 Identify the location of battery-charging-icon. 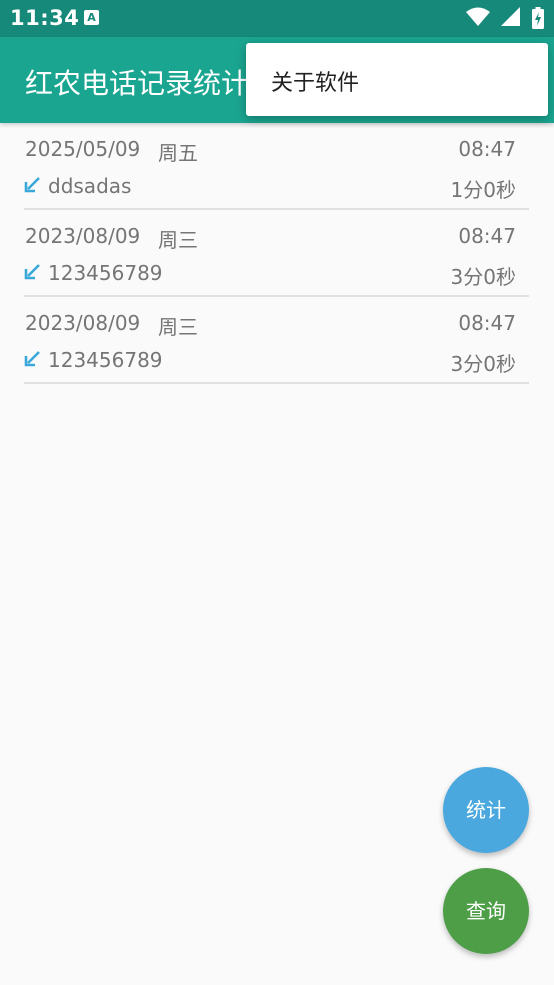
(538, 18).